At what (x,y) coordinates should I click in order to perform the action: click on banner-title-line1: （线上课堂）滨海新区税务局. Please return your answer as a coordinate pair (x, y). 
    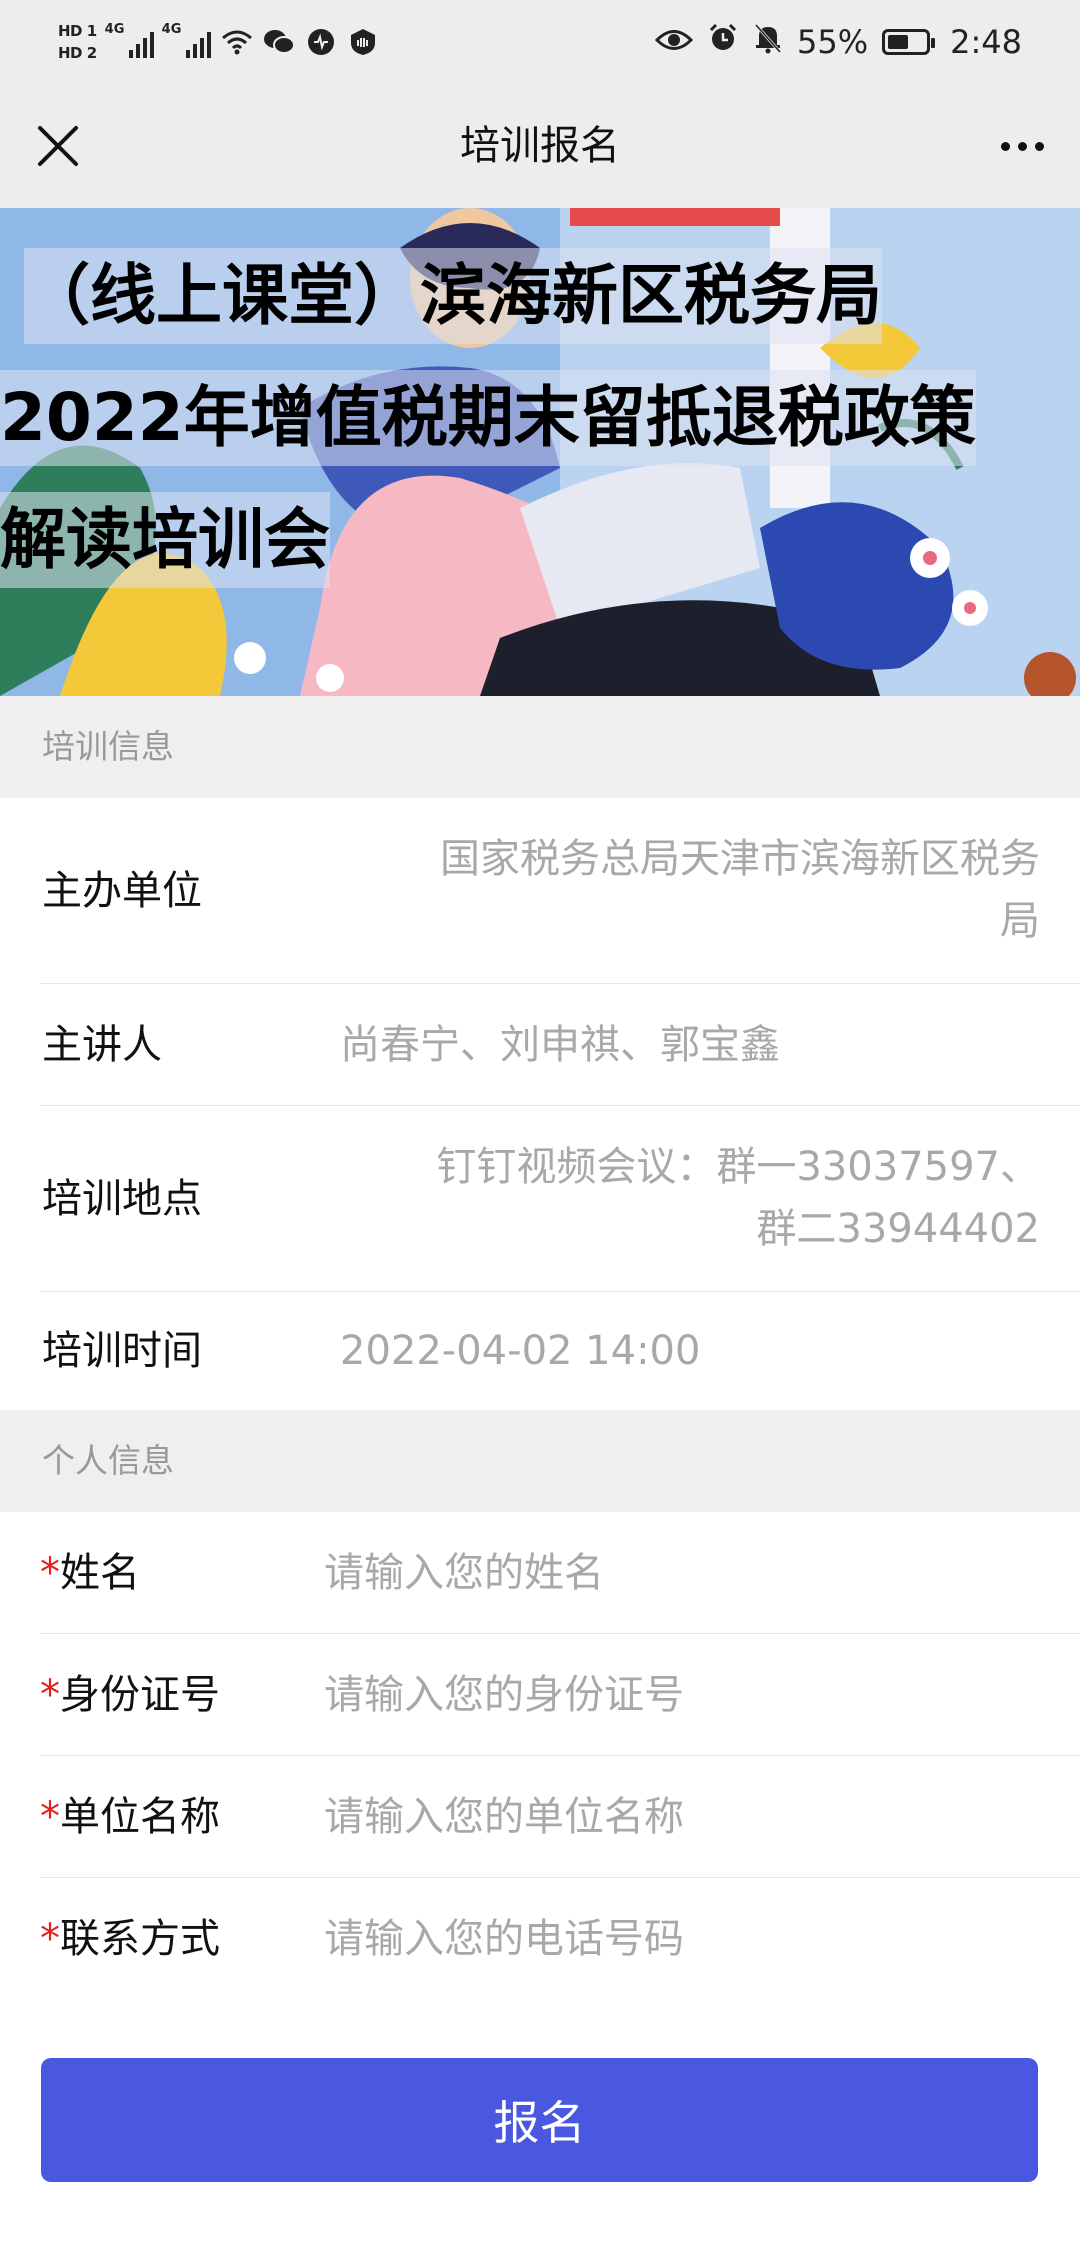
    Looking at the image, I should click on (453, 296).